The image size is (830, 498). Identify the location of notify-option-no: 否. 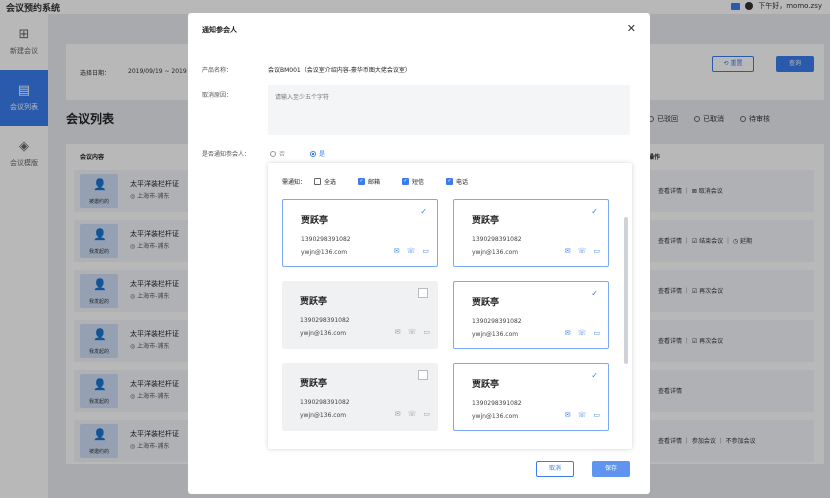
(277, 153).